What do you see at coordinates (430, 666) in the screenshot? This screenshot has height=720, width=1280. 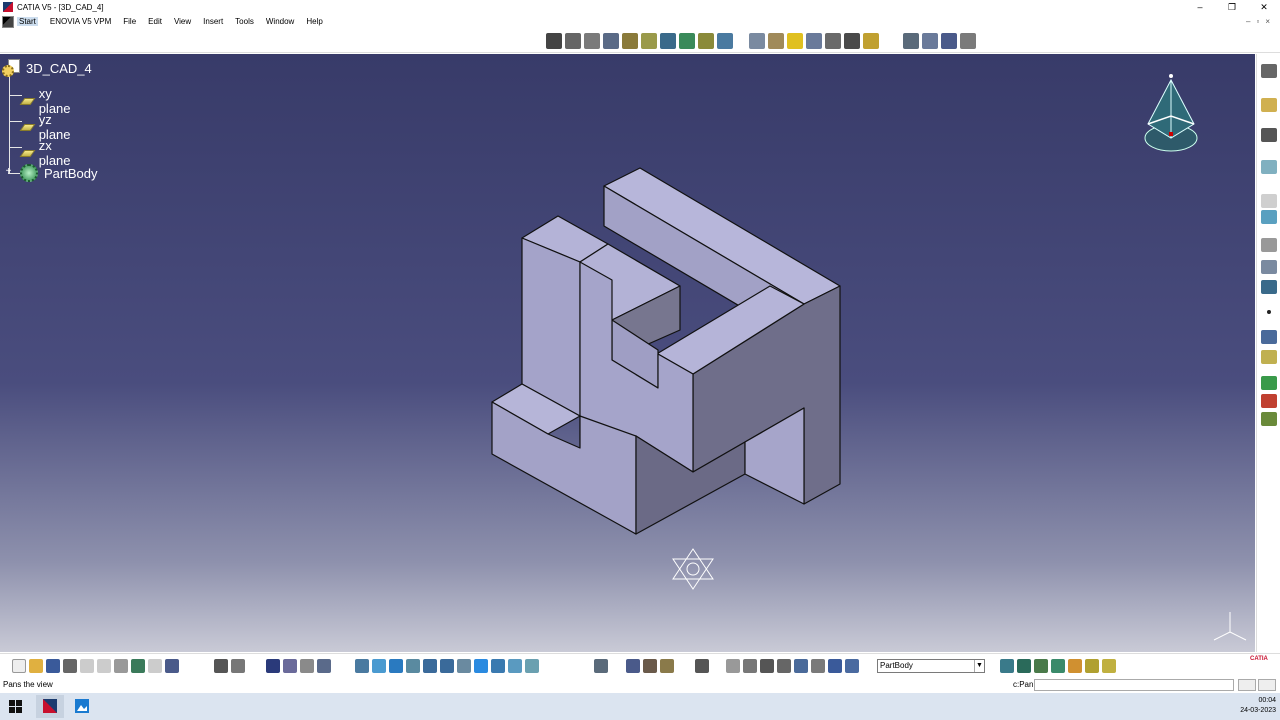 I see `zoom-in-icon` at bounding box center [430, 666].